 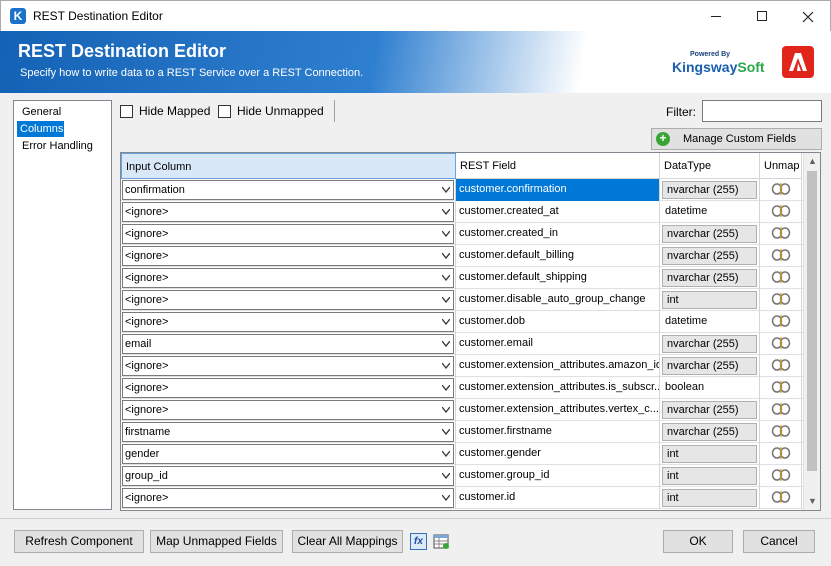 What do you see at coordinates (558, 256) in the screenshot?
I see `rest-field-cell: customer.default_billing` at bounding box center [558, 256].